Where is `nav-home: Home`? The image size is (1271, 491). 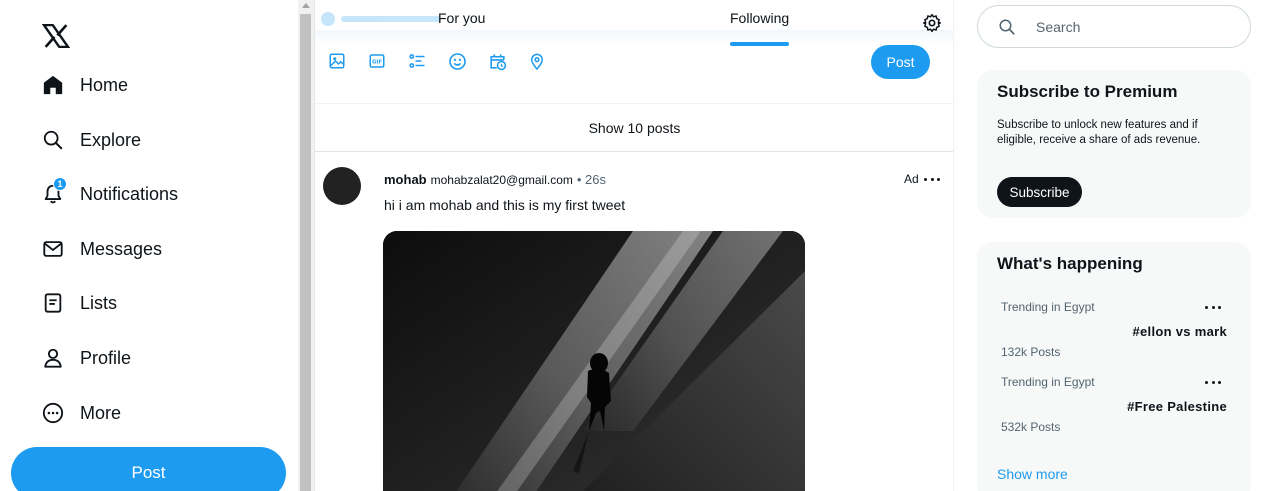 nav-home: Home is located at coordinates (84, 85).